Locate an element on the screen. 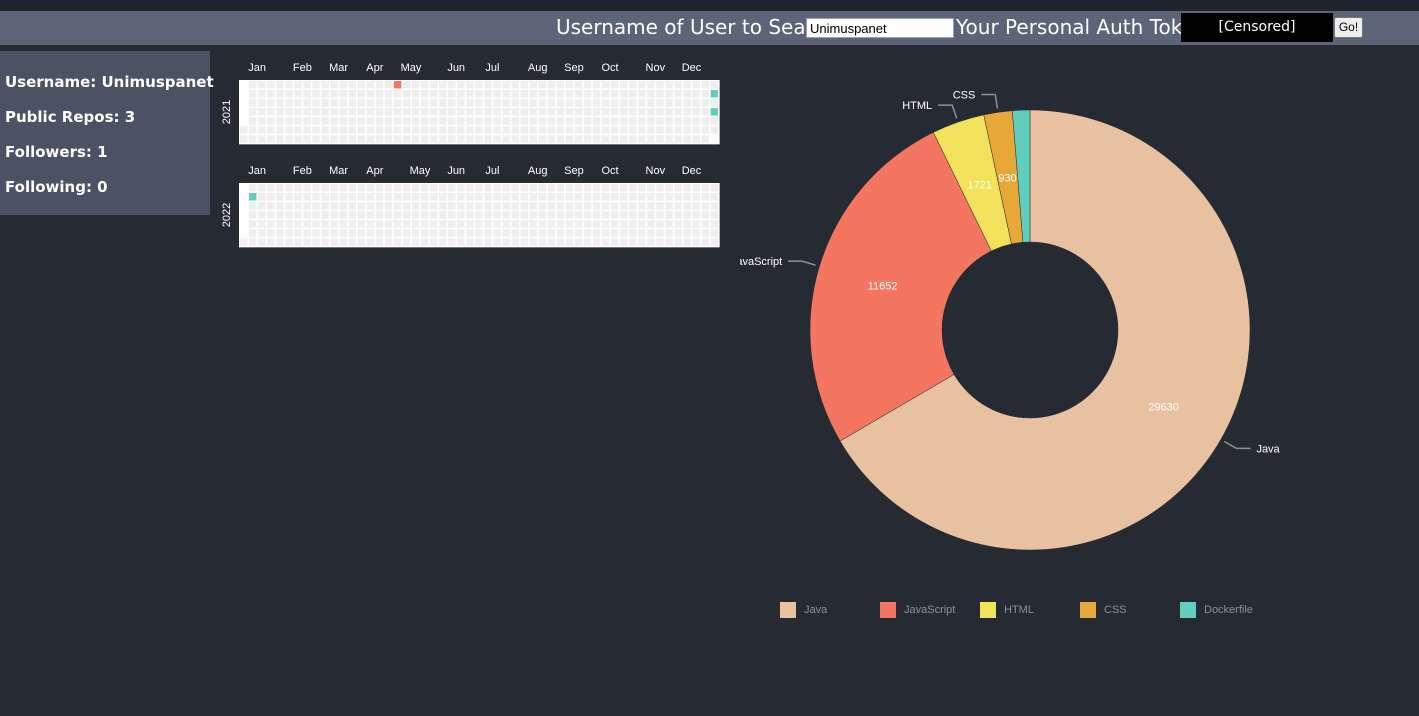  legend-label-html: HTML is located at coordinates (1019, 610).